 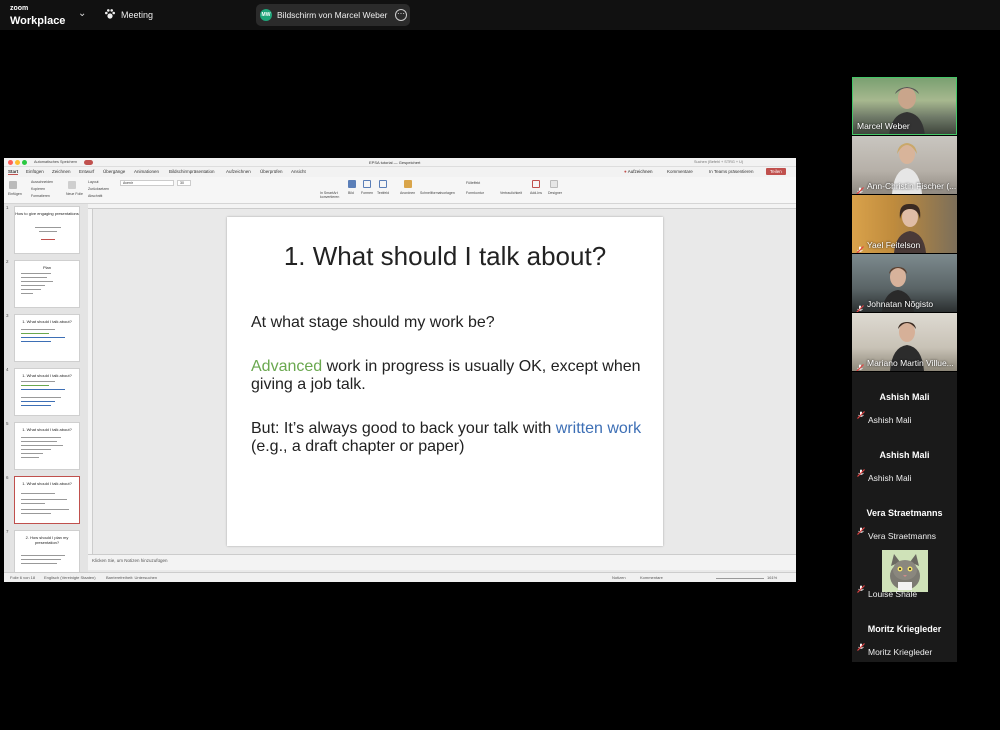 What do you see at coordinates (367, 184) in the screenshot?
I see `shapes-icon` at bounding box center [367, 184].